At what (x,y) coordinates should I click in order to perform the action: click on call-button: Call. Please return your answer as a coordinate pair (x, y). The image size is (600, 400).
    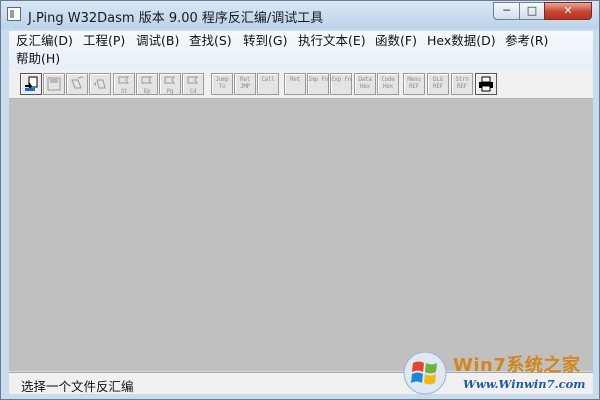
    Looking at the image, I should click on (268, 84).